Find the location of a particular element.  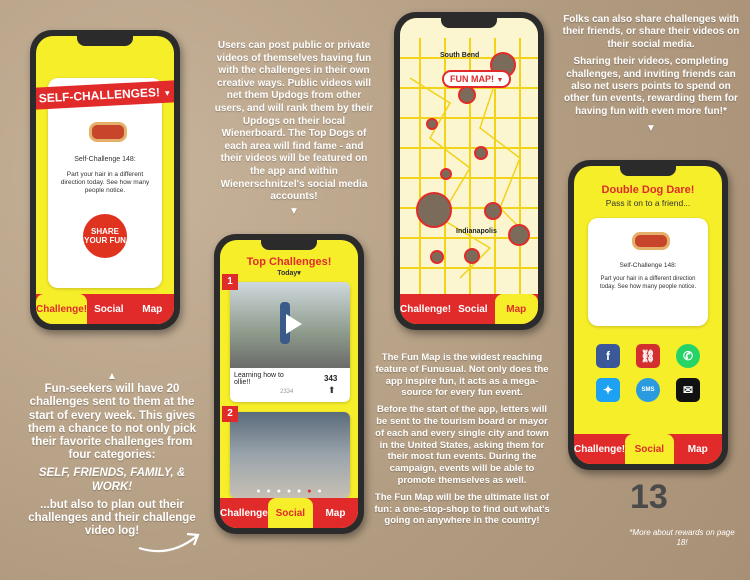

curved-arrow-icon is located at coordinates (169, 542).